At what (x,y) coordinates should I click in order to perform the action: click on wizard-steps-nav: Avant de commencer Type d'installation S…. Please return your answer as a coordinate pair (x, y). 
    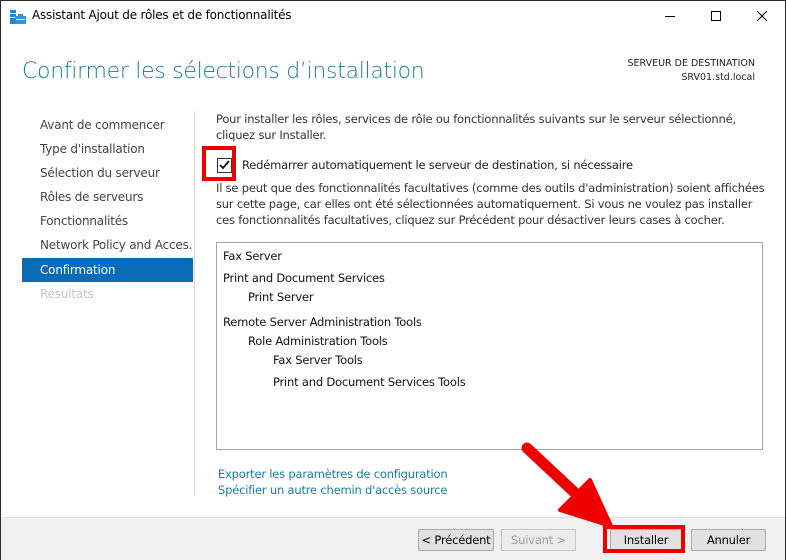
    Looking at the image, I should click on (107, 209).